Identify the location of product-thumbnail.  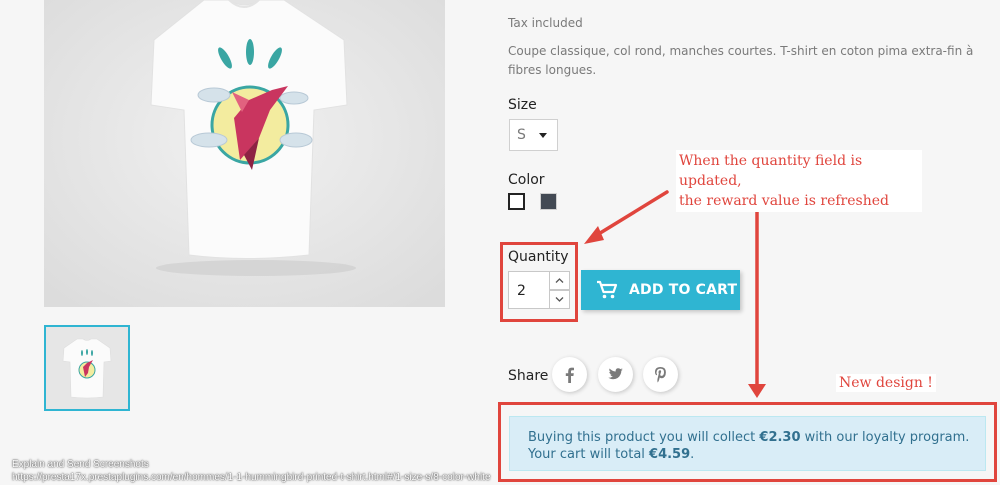
(87, 368).